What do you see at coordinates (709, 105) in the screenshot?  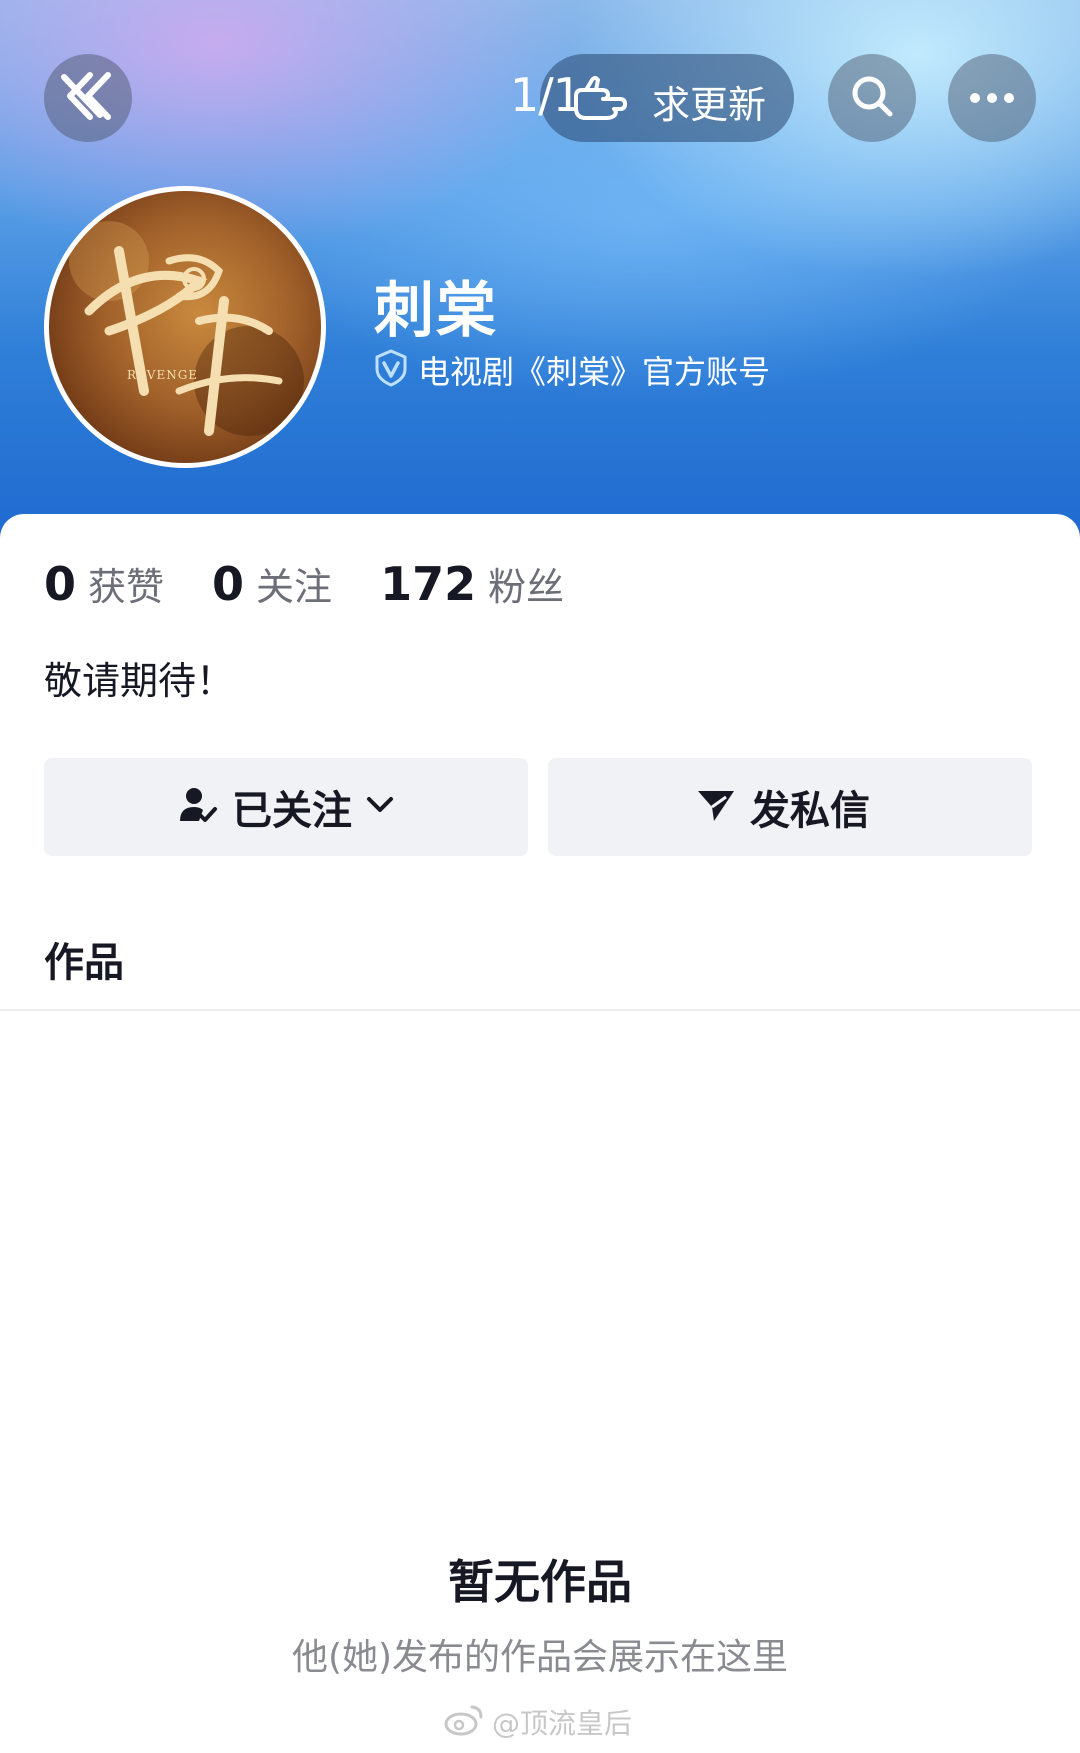 I see `request-update-label: 求更新` at bounding box center [709, 105].